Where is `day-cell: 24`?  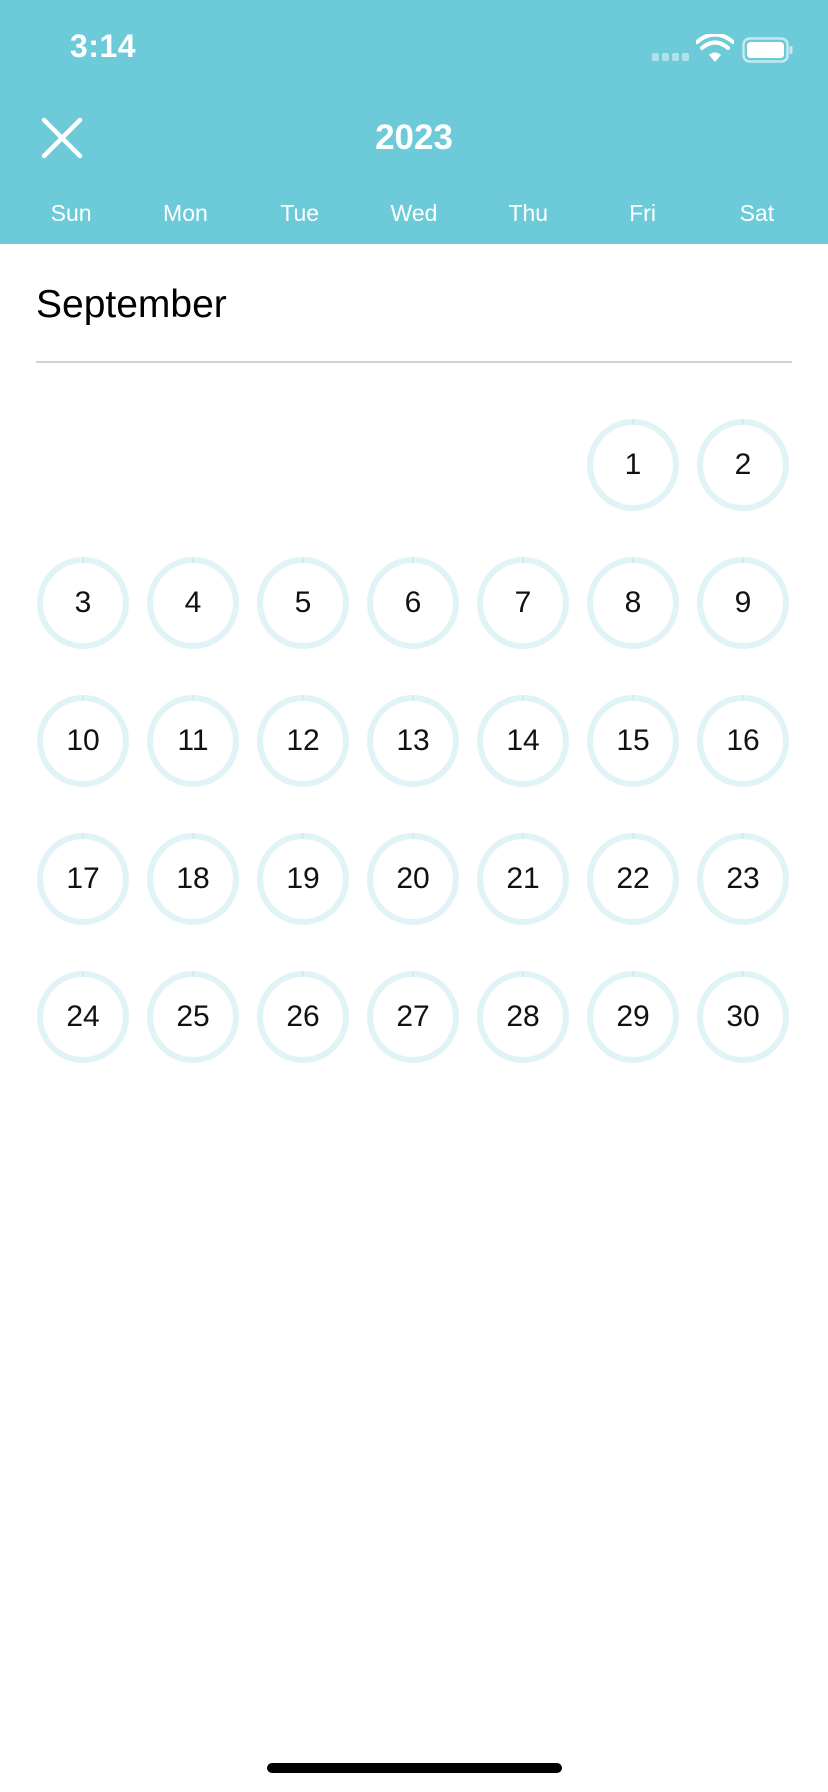
day-cell: 24 is located at coordinates (83, 1017).